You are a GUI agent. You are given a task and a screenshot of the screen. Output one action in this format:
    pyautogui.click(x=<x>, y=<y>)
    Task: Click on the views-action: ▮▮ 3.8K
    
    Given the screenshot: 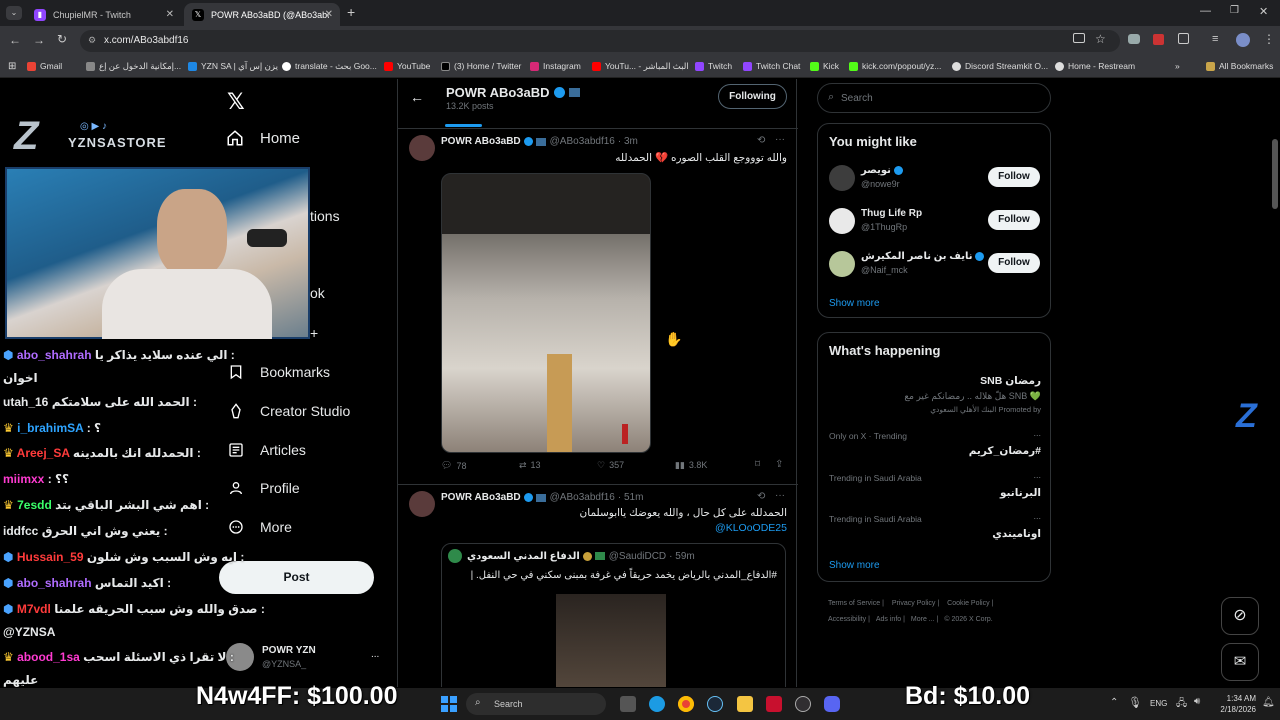 What is the action you would take?
    pyautogui.click(x=691, y=465)
    